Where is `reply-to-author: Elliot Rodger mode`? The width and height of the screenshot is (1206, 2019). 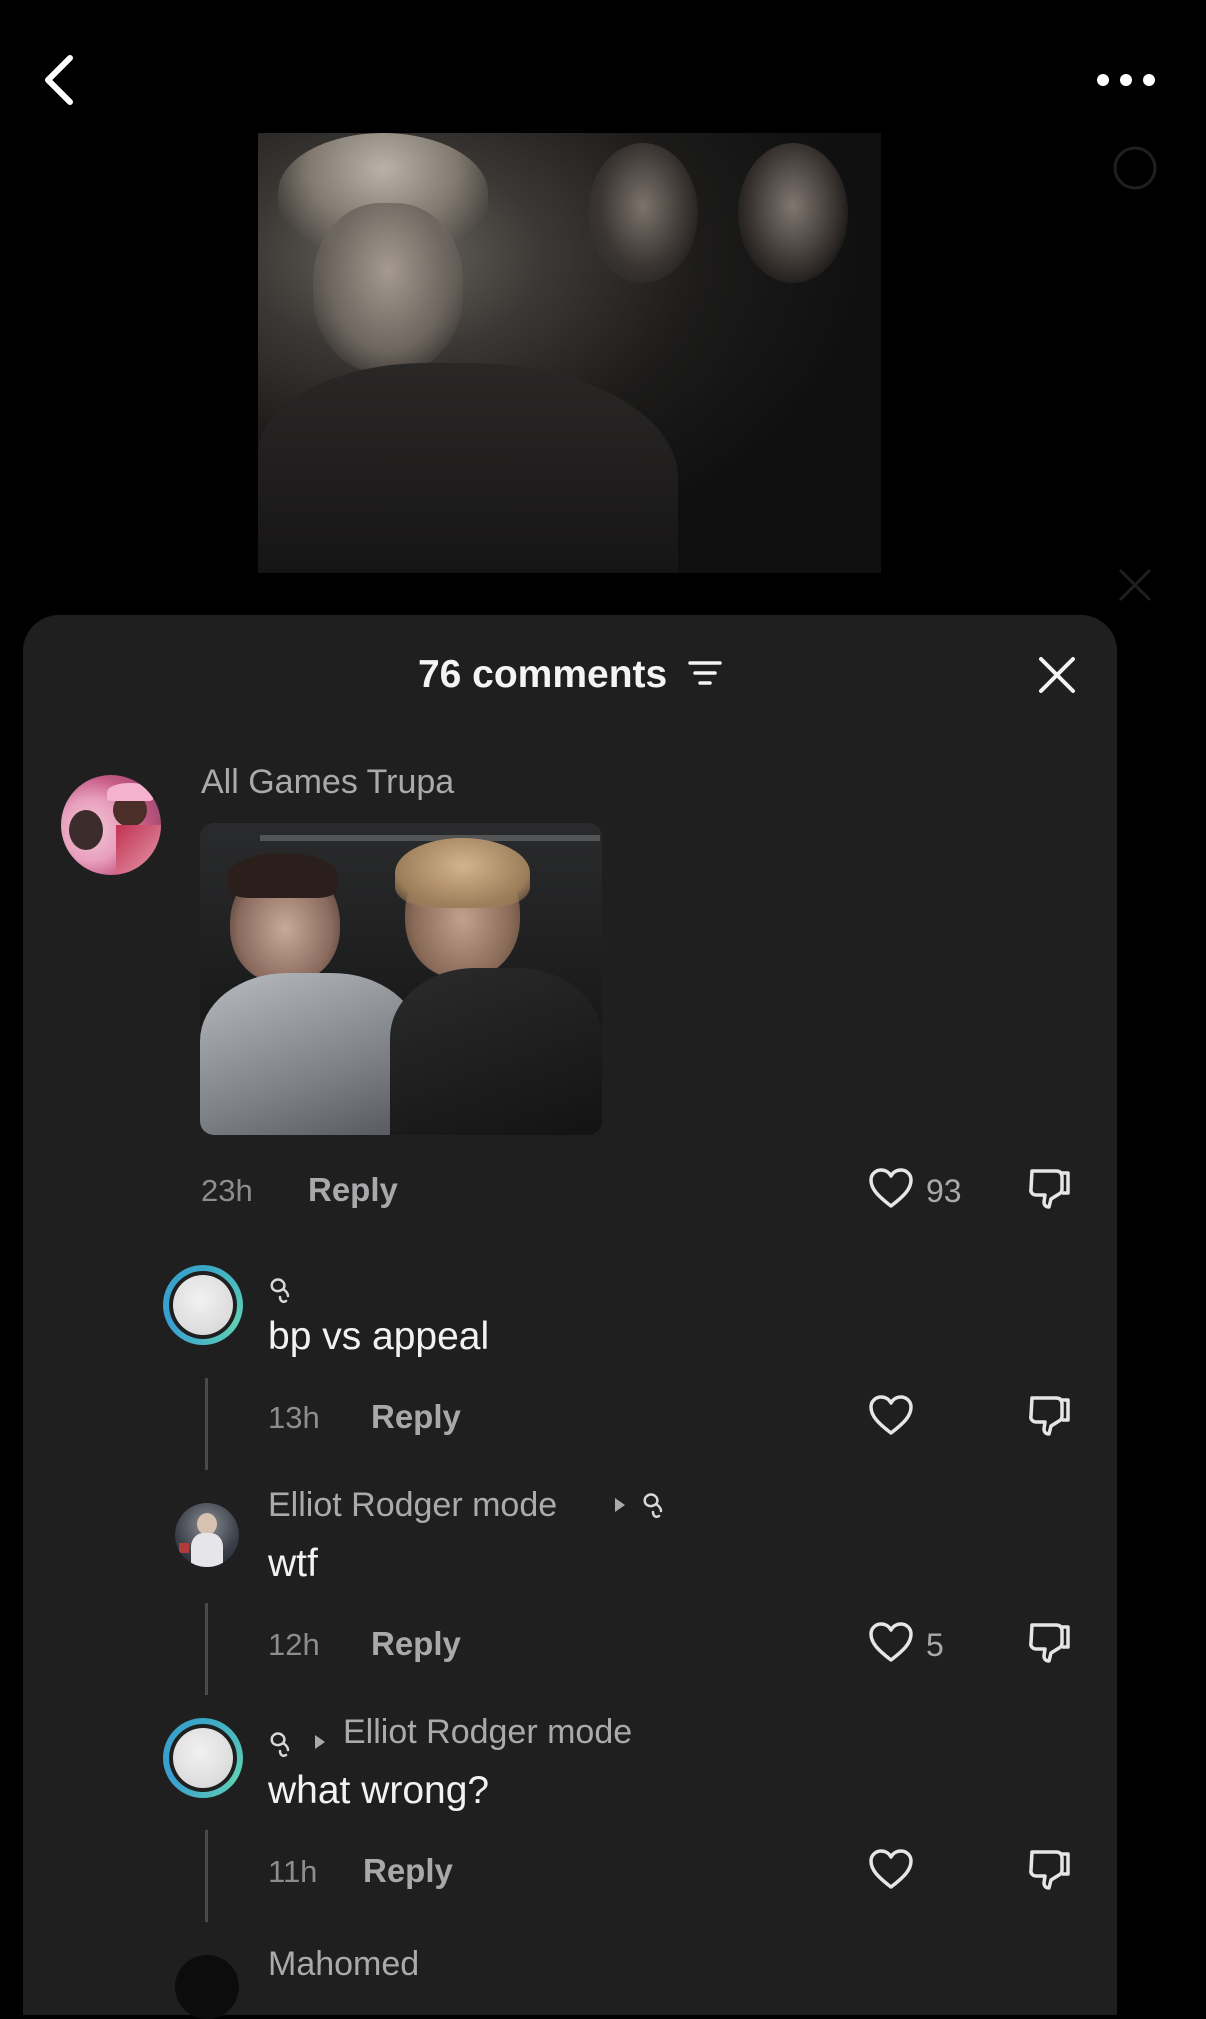 reply-to-author: Elliot Rodger mode is located at coordinates (487, 1732).